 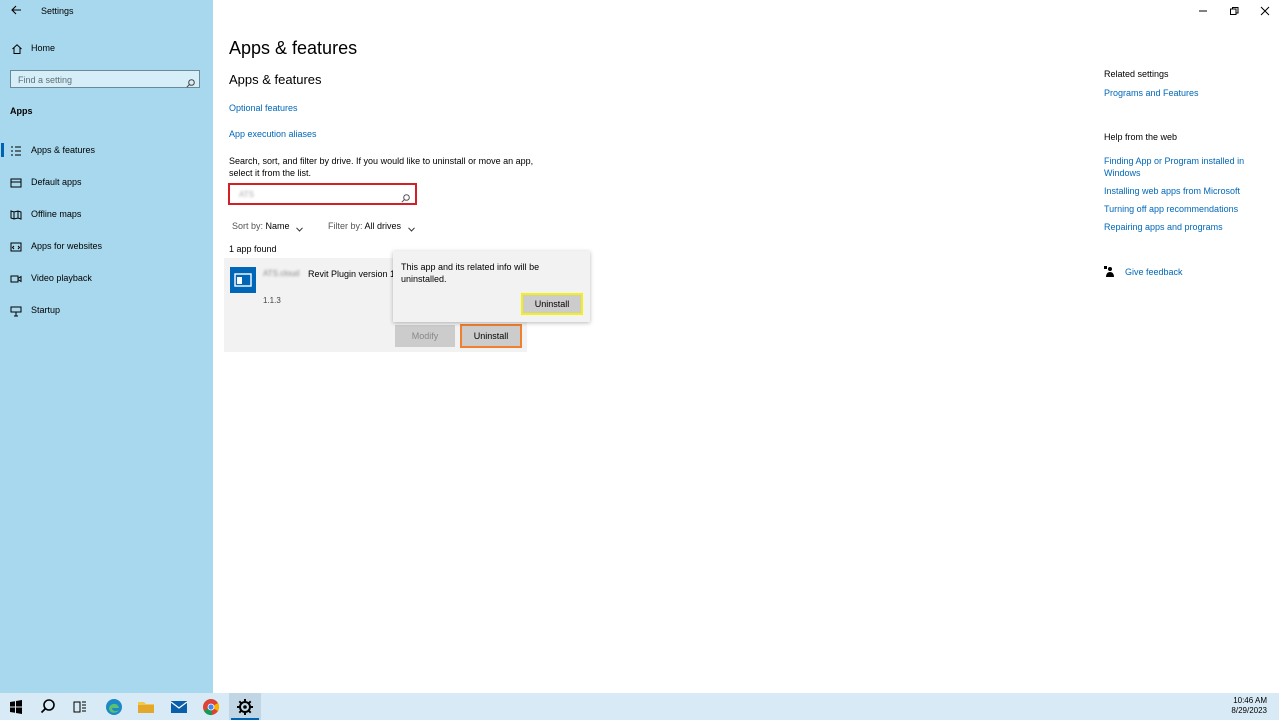 What do you see at coordinates (16, 310) in the screenshot?
I see `startup-icon` at bounding box center [16, 310].